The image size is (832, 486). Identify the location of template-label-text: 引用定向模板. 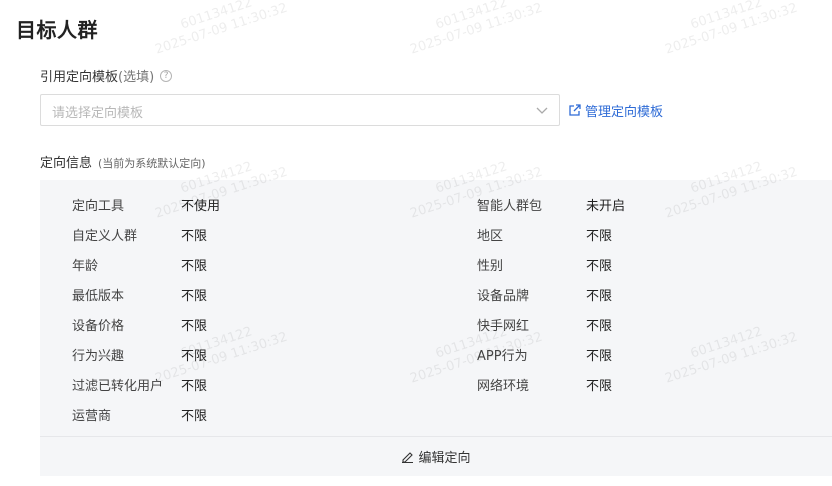
(79, 77).